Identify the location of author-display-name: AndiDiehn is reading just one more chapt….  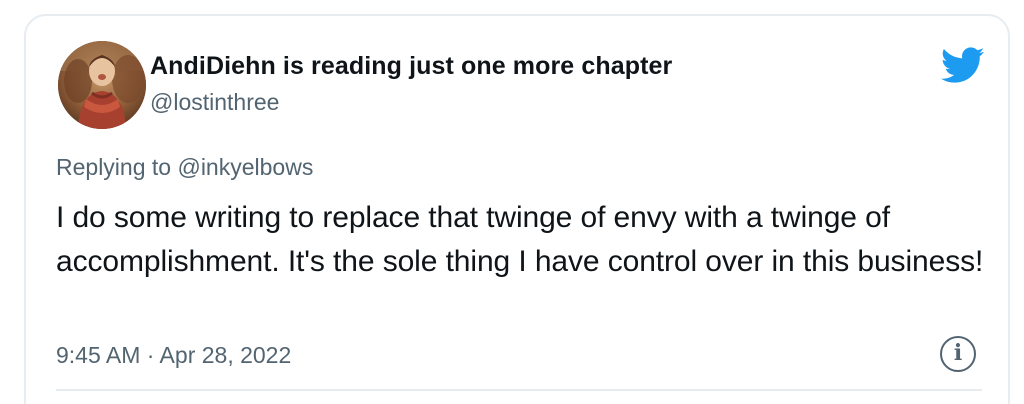
(411, 66).